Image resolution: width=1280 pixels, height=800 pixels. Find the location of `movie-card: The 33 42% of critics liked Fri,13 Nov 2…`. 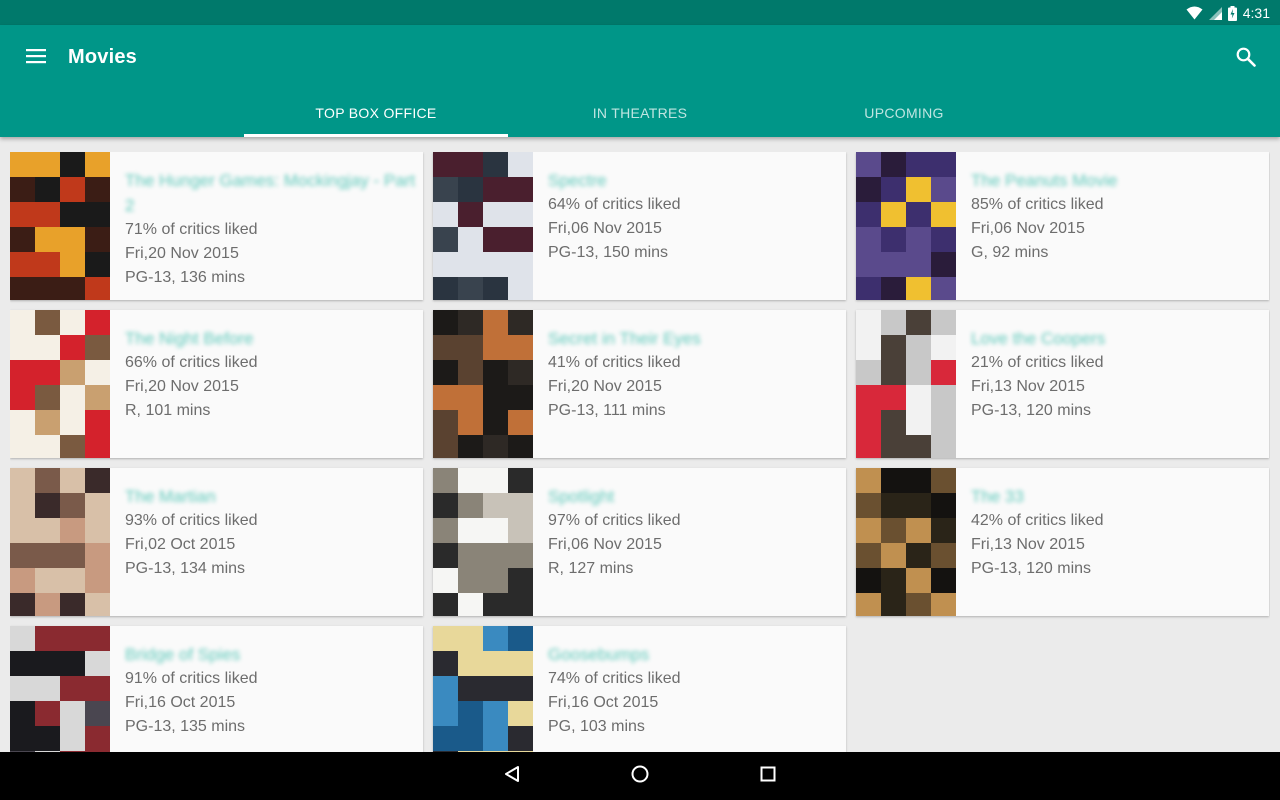

movie-card: The 33 42% of critics liked Fri,13 Nov 2… is located at coordinates (1062, 542).